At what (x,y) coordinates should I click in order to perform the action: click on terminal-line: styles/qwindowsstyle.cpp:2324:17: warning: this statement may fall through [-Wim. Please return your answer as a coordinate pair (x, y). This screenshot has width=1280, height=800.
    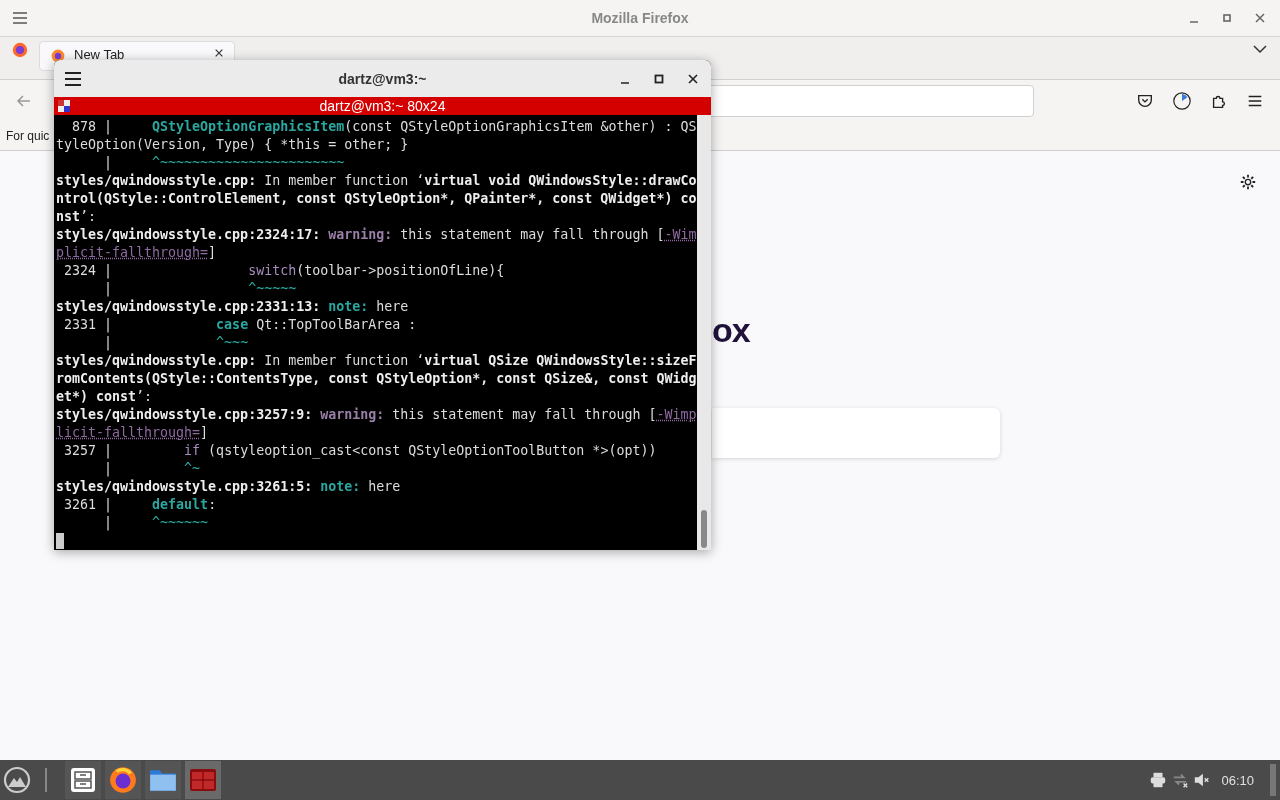
    Looking at the image, I should click on (376, 235).